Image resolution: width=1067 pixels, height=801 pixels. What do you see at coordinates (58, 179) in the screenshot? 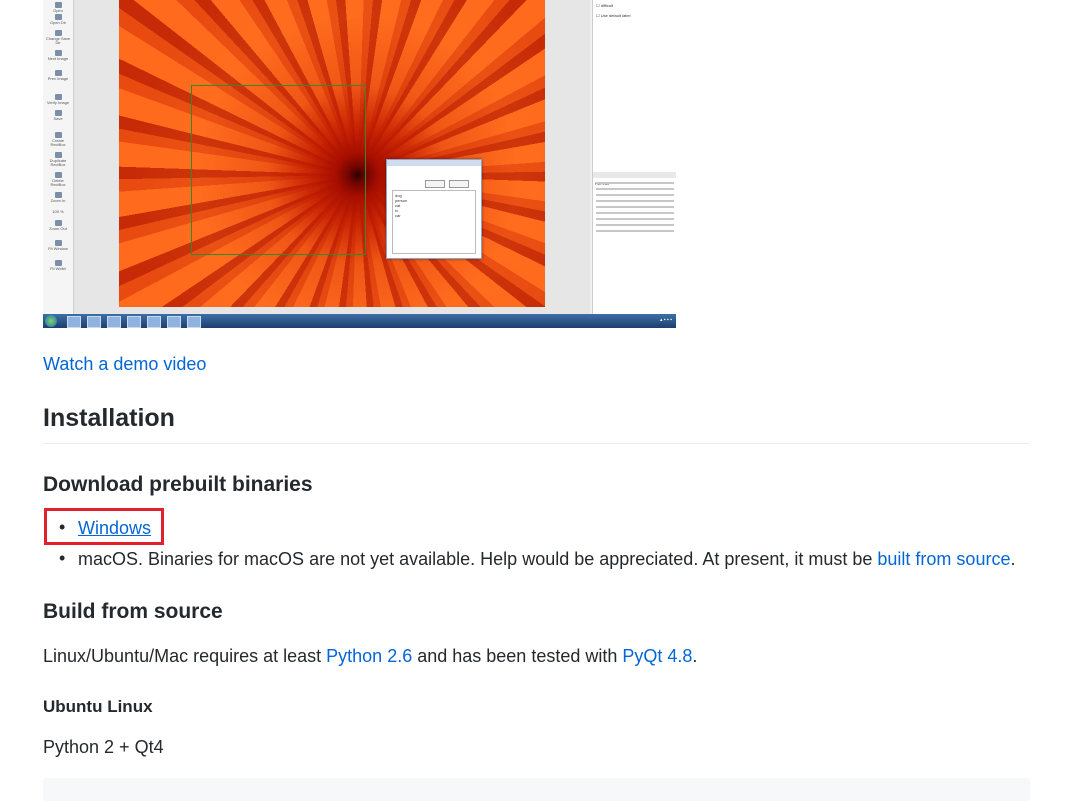
I see `tool-delete-rectbox: Delete RectBox` at bounding box center [58, 179].